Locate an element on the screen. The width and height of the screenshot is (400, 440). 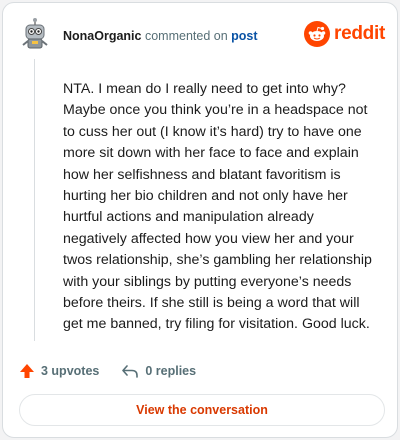
thread-line is located at coordinates (34, 200).